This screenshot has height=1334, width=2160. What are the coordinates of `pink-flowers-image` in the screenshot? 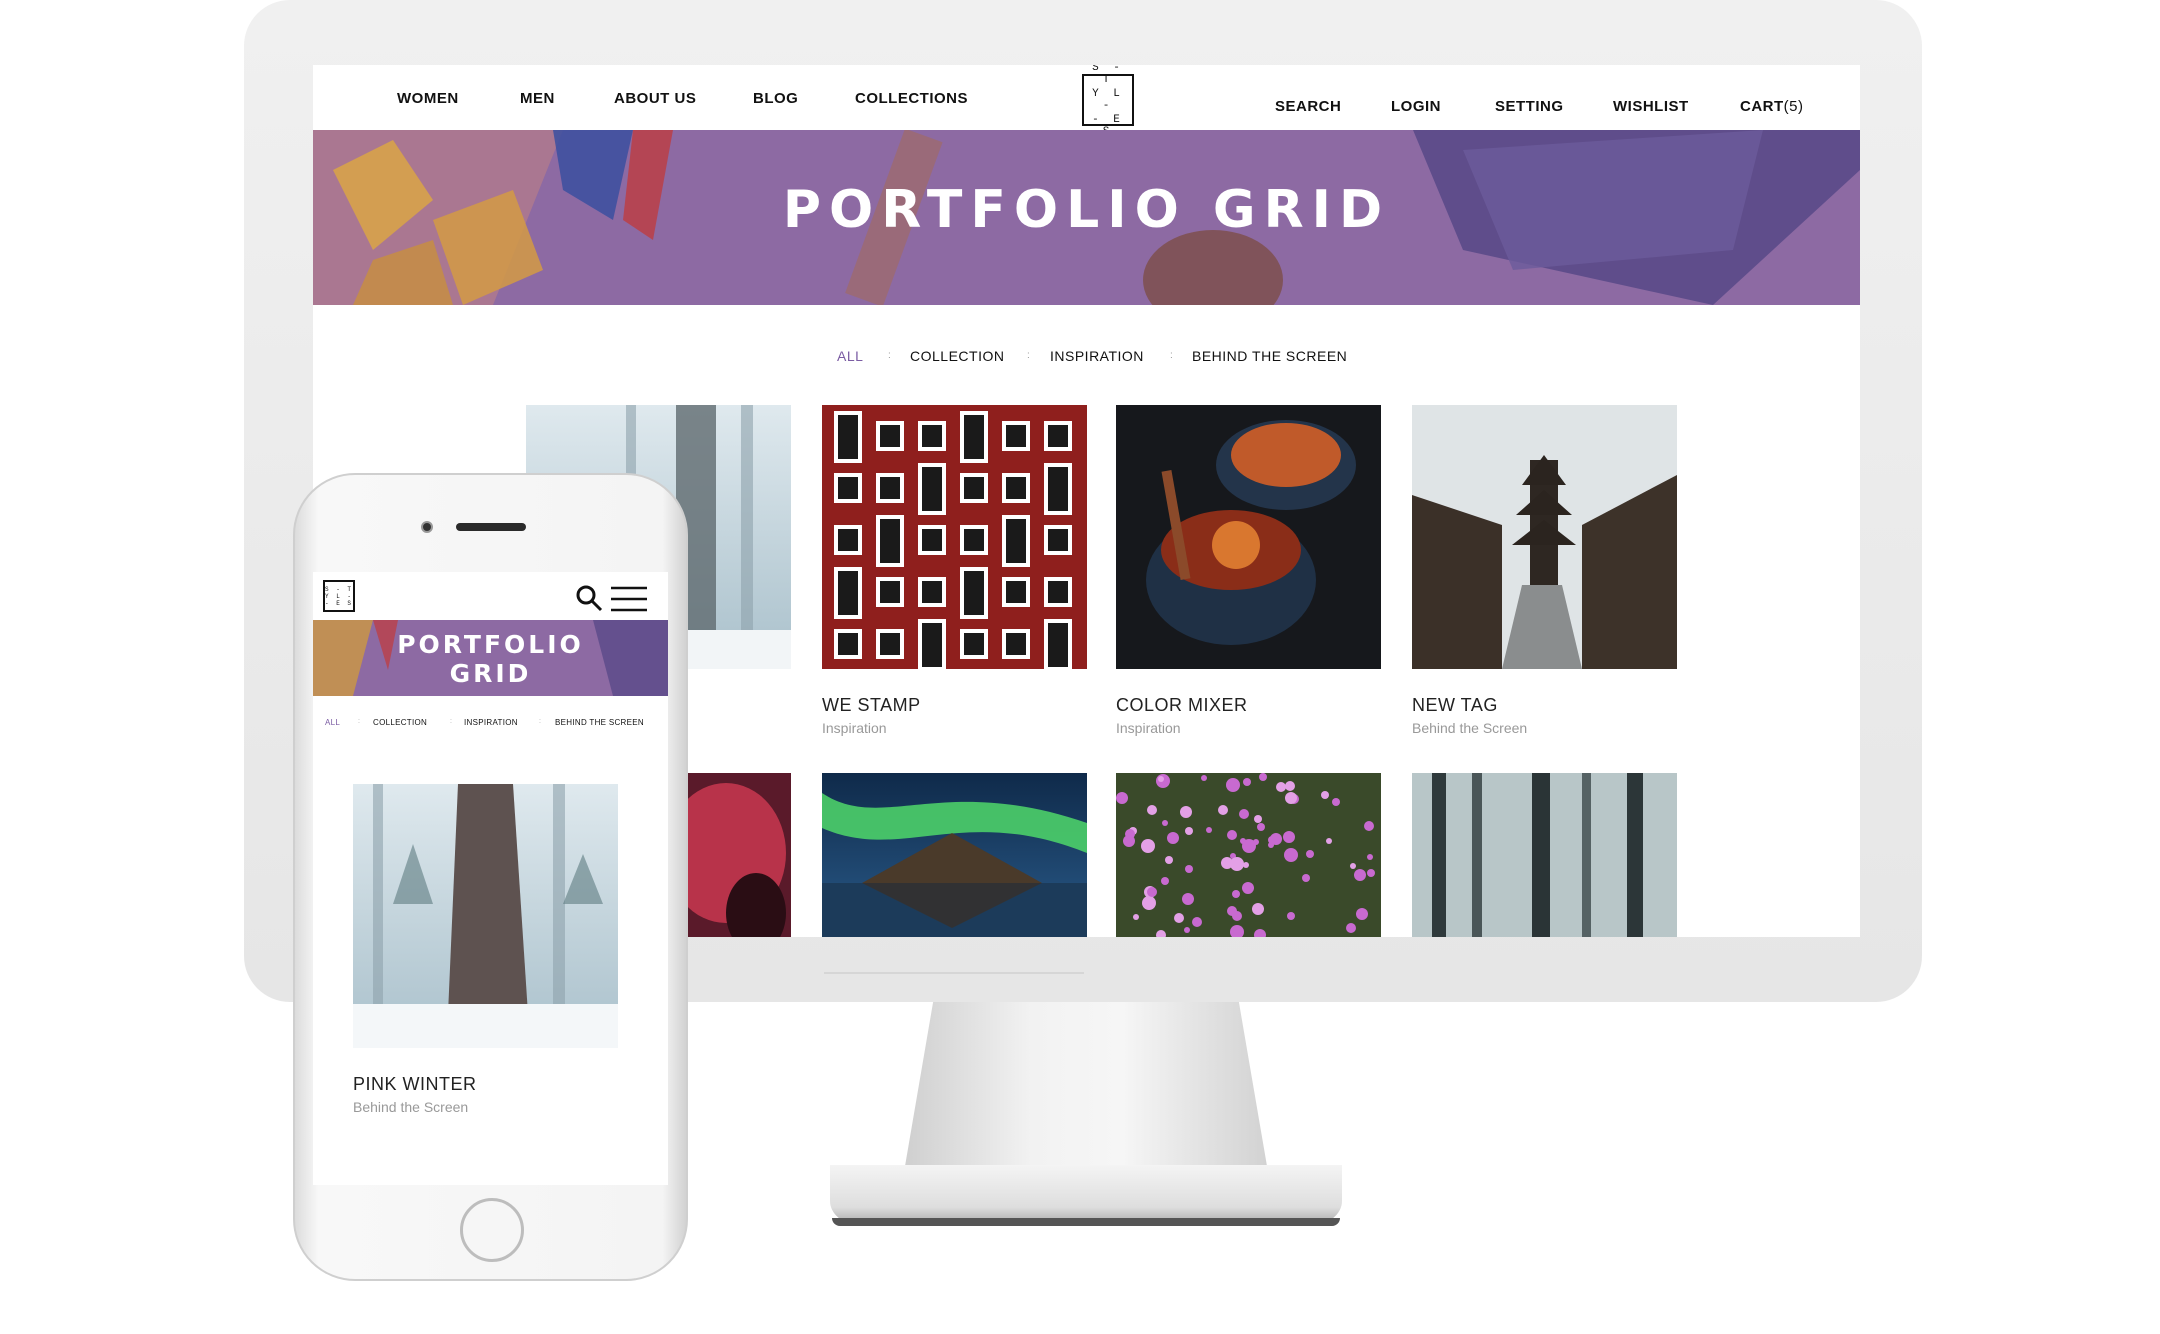 It's located at (1248, 855).